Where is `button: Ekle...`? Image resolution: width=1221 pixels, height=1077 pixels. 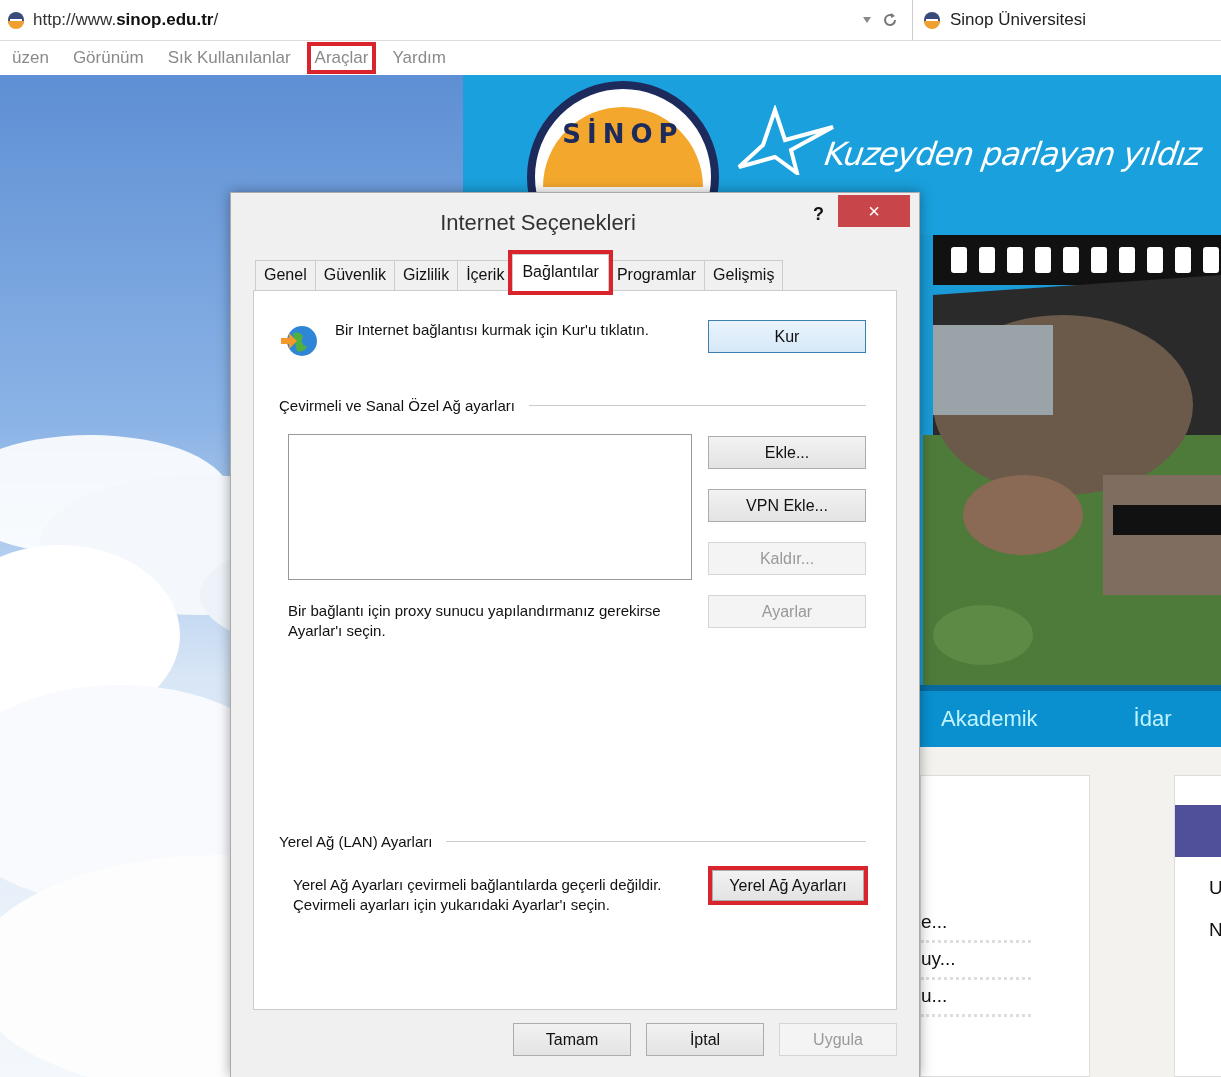 button: Ekle... is located at coordinates (787, 452).